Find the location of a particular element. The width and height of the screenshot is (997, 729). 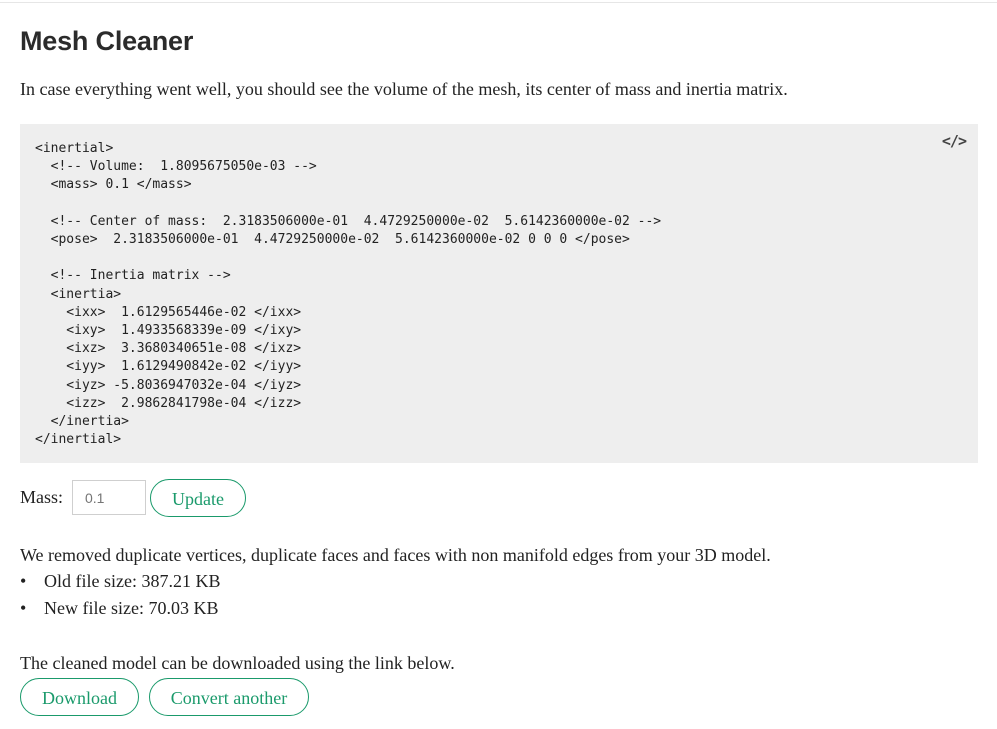

page-title: Mesh Cleaner is located at coordinates (107, 41).